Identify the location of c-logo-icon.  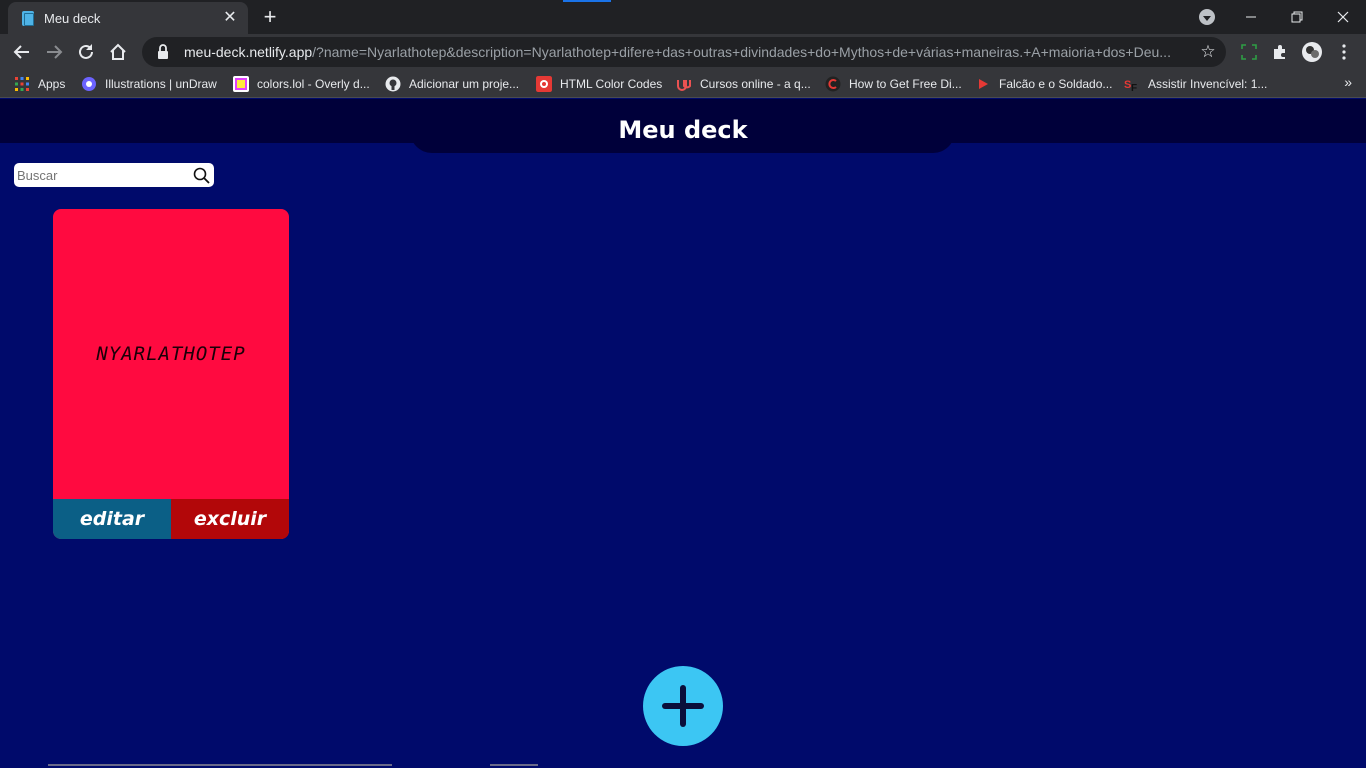
(833, 84).